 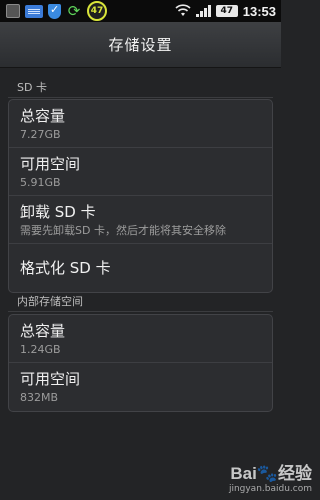 What do you see at coordinates (40, 134) in the screenshot?
I see `sd-total-capacity-value: 7.27GB` at bounding box center [40, 134].